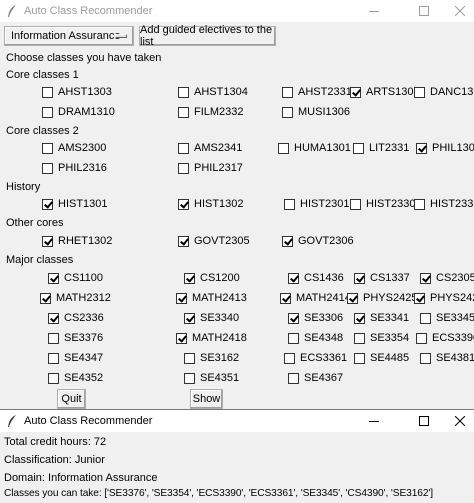  What do you see at coordinates (315, 298) in the screenshot?
I see `checkbox-MATH2414: MATH2414` at bounding box center [315, 298].